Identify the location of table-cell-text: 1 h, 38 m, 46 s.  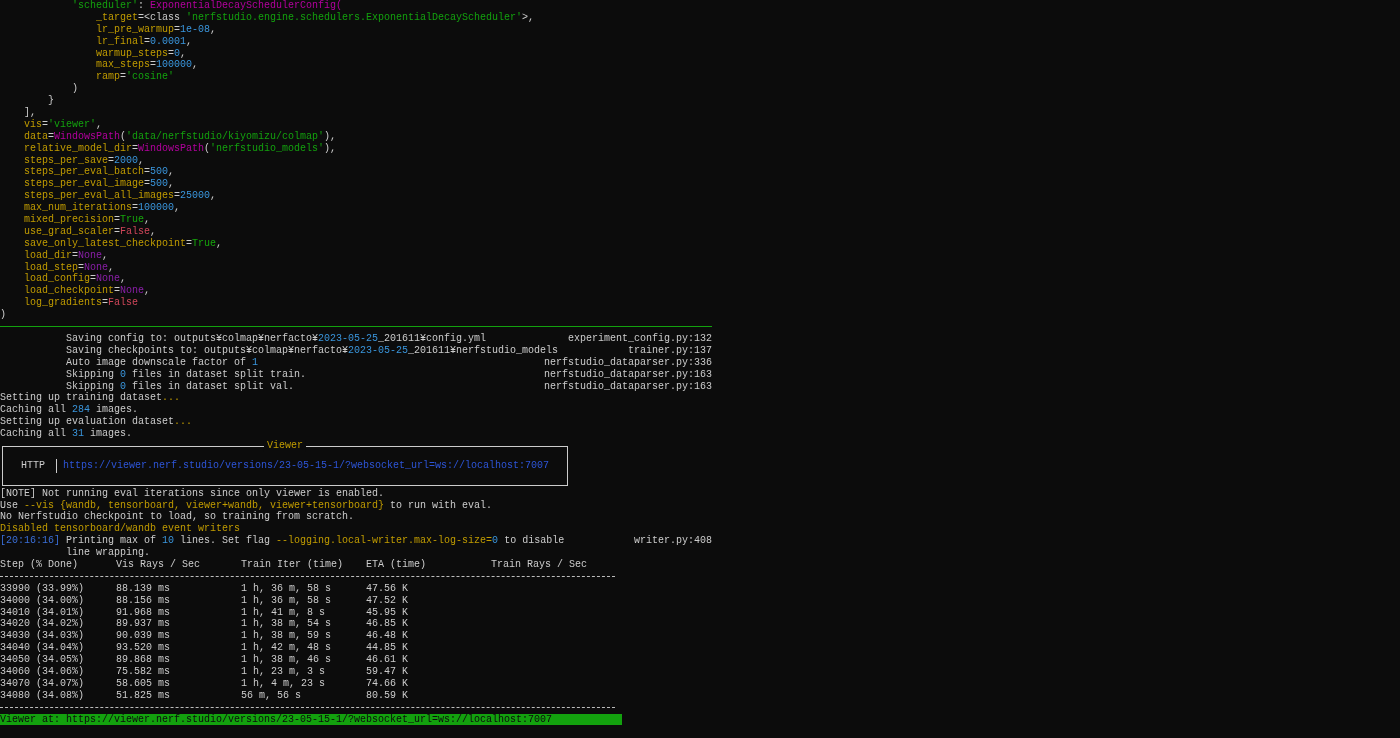
(286, 660).